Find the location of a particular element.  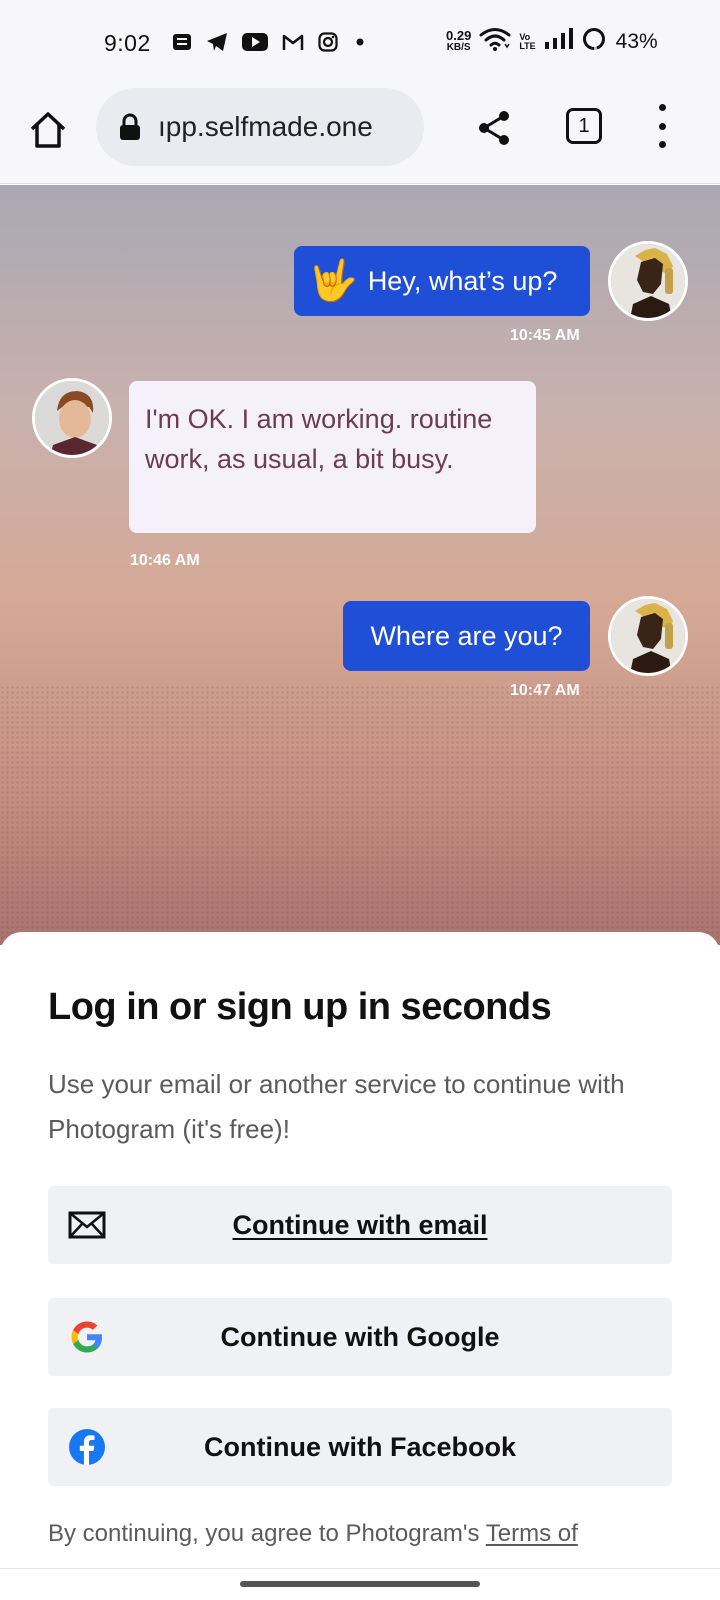

volte-bottom: LTE is located at coordinates (527, 45).